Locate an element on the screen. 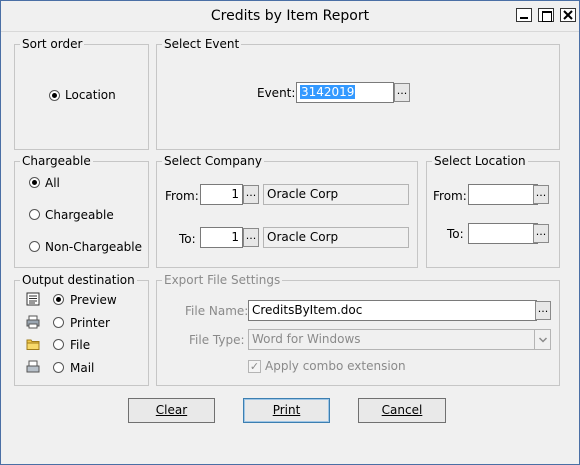  printer-icon is located at coordinates (33, 322).